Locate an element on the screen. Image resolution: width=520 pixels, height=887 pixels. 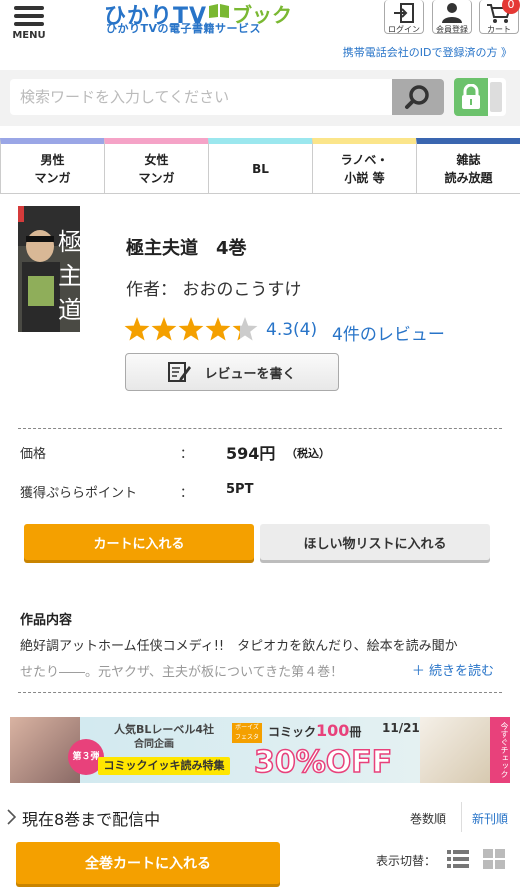
login-label: ログイン is located at coordinates (404, 29).